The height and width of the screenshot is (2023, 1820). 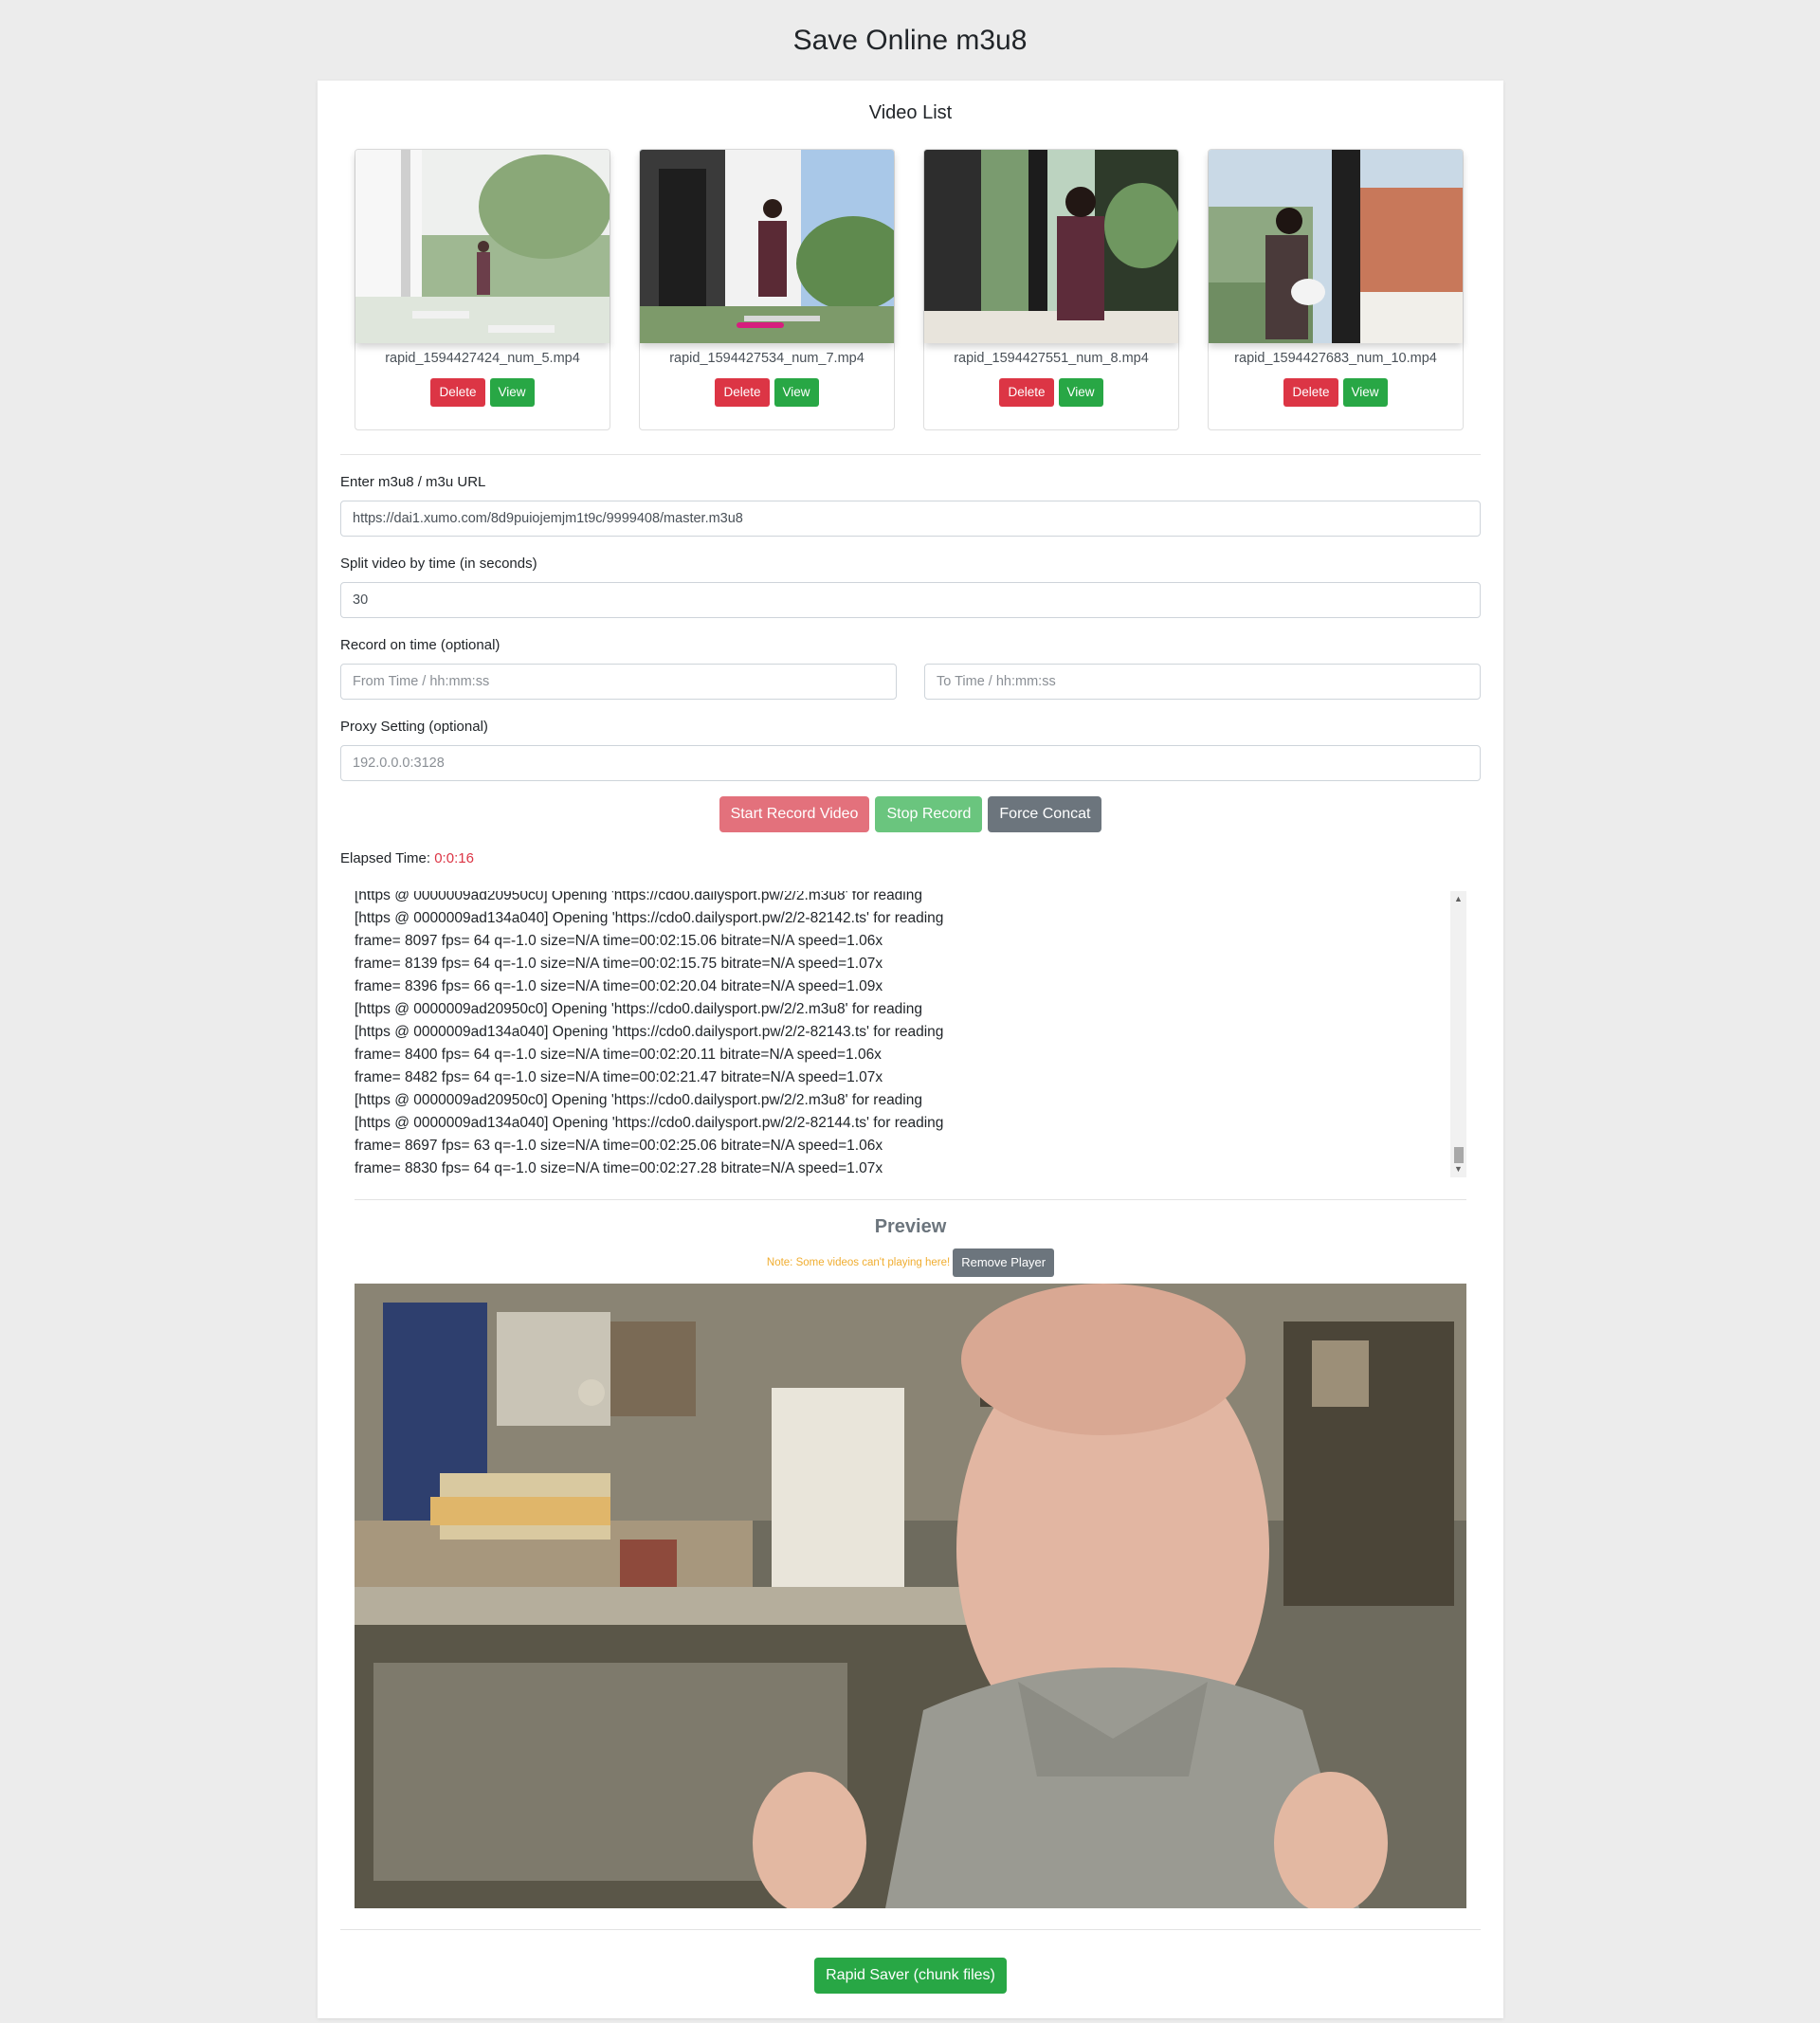 What do you see at coordinates (929, 814) in the screenshot?
I see `stop-record-button: Stop Record` at bounding box center [929, 814].